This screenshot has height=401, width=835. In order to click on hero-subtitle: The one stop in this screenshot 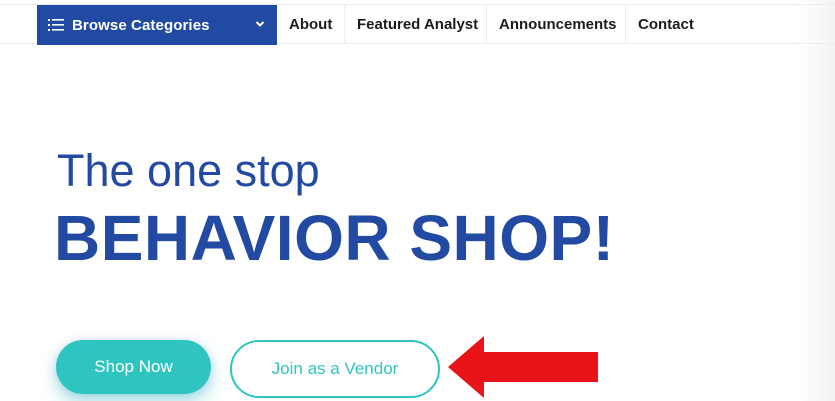, I will do `click(188, 170)`.